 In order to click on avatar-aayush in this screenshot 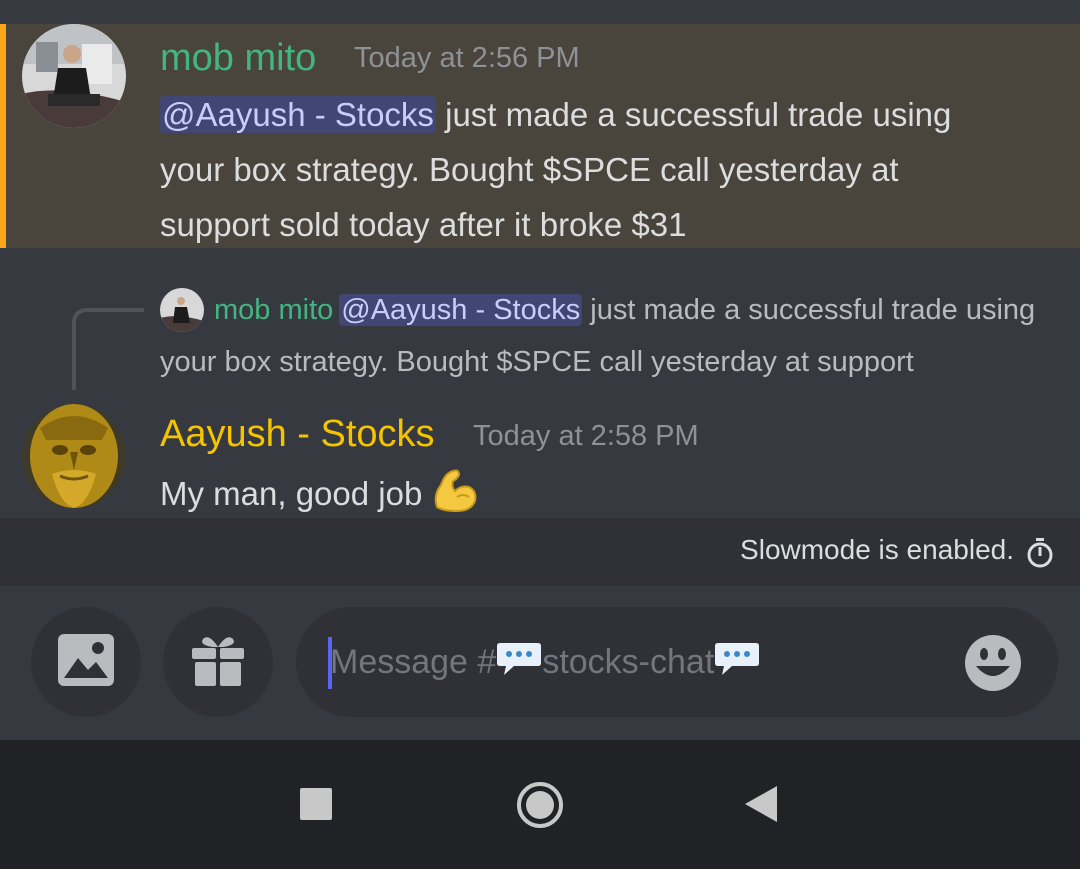, I will do `click(74, 456)`.